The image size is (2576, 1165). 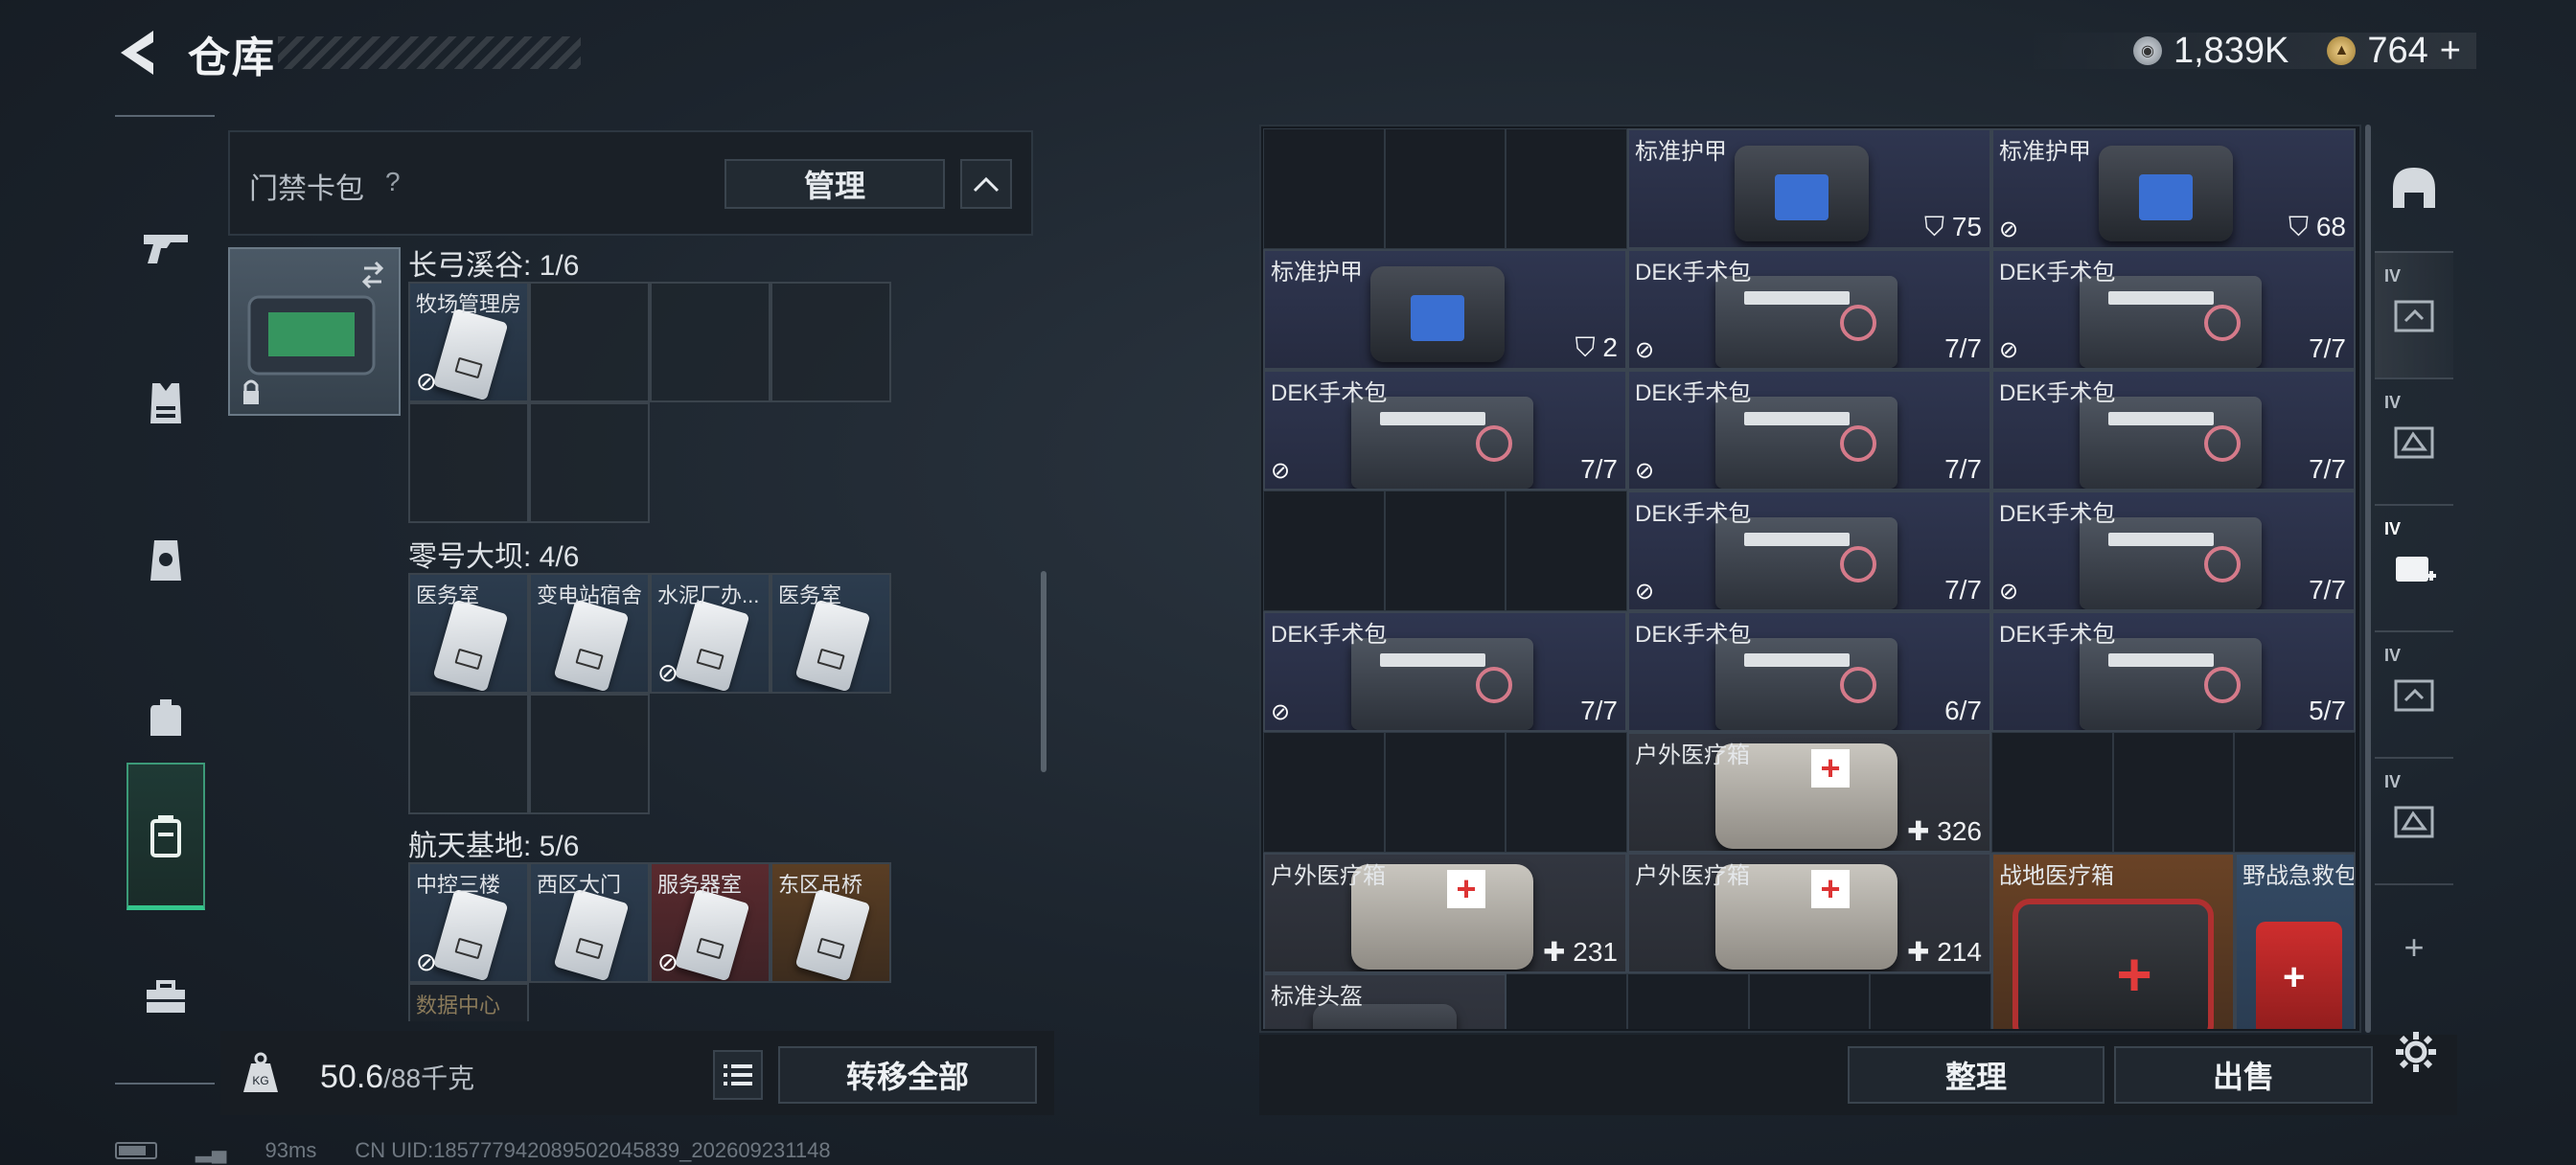 What do you see at coordinates (2414, 314) in the screenshot?
I see `filter-armor-plate: IV` at bounding box center [2414, 314].